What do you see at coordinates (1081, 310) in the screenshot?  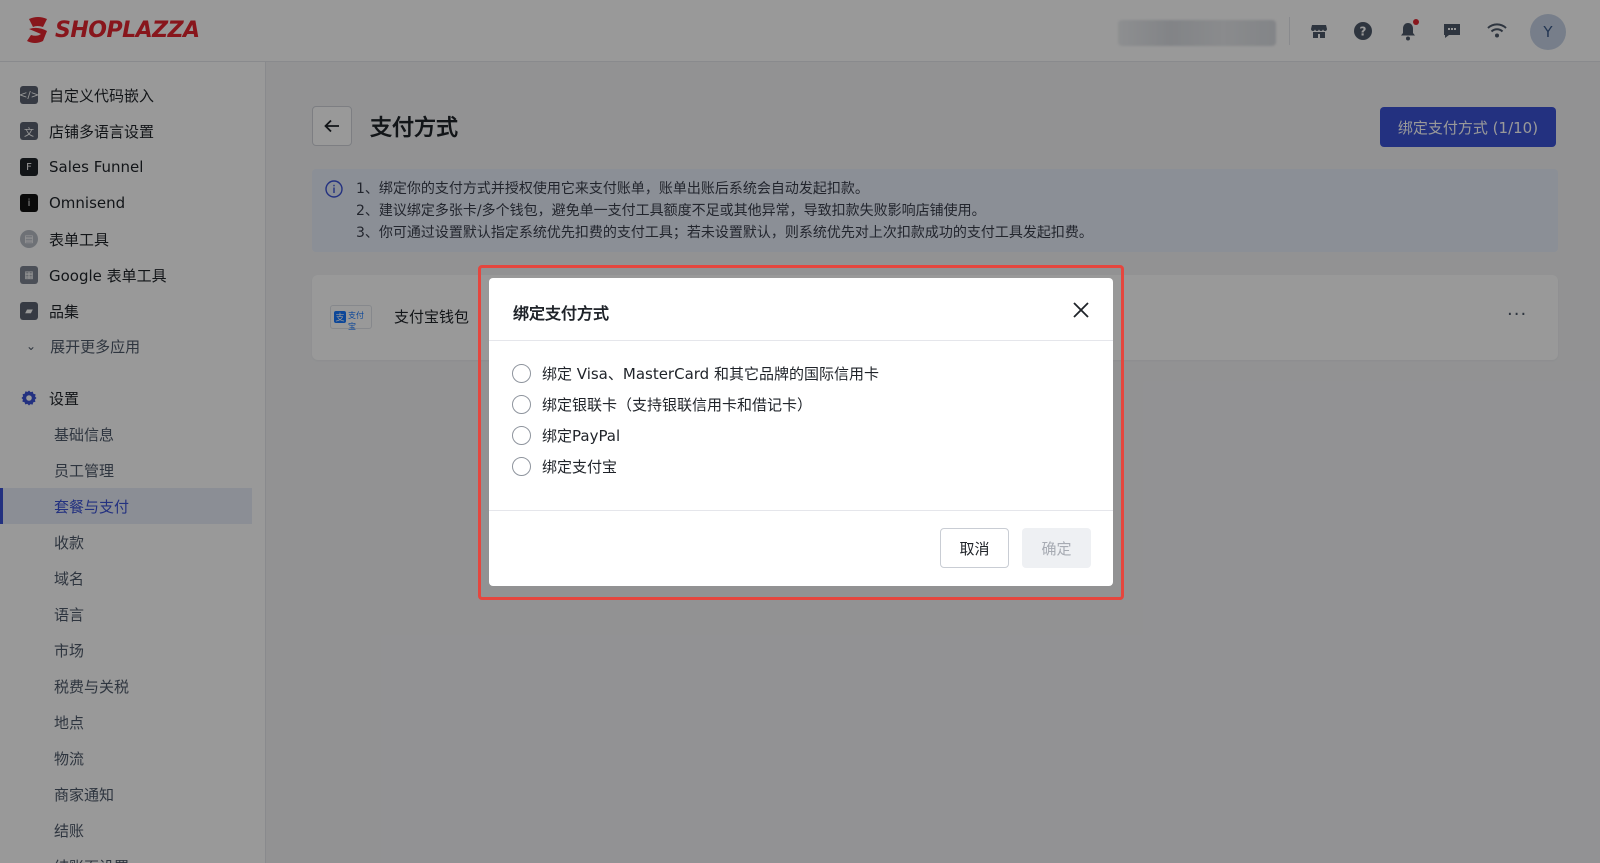 I see `close-icon` at bounding box center [1081, 310].